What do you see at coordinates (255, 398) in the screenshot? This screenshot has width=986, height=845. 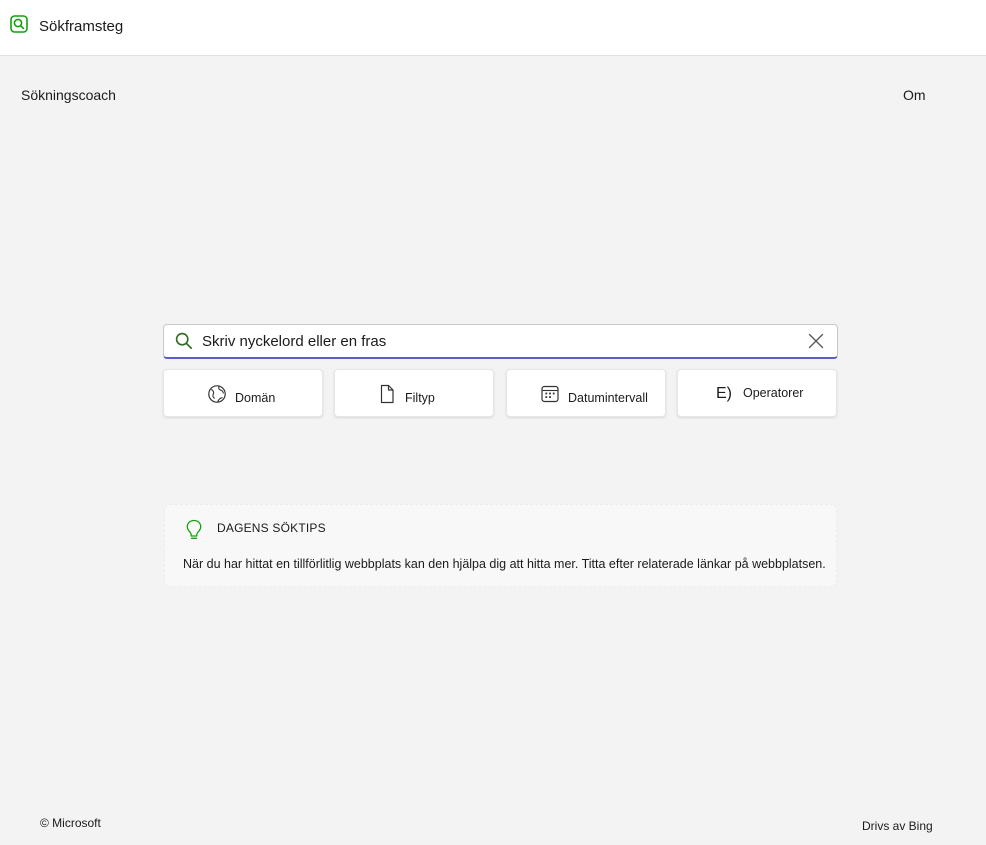 I see `filter-domain-label: Domän` at bounding box center [255, 398].